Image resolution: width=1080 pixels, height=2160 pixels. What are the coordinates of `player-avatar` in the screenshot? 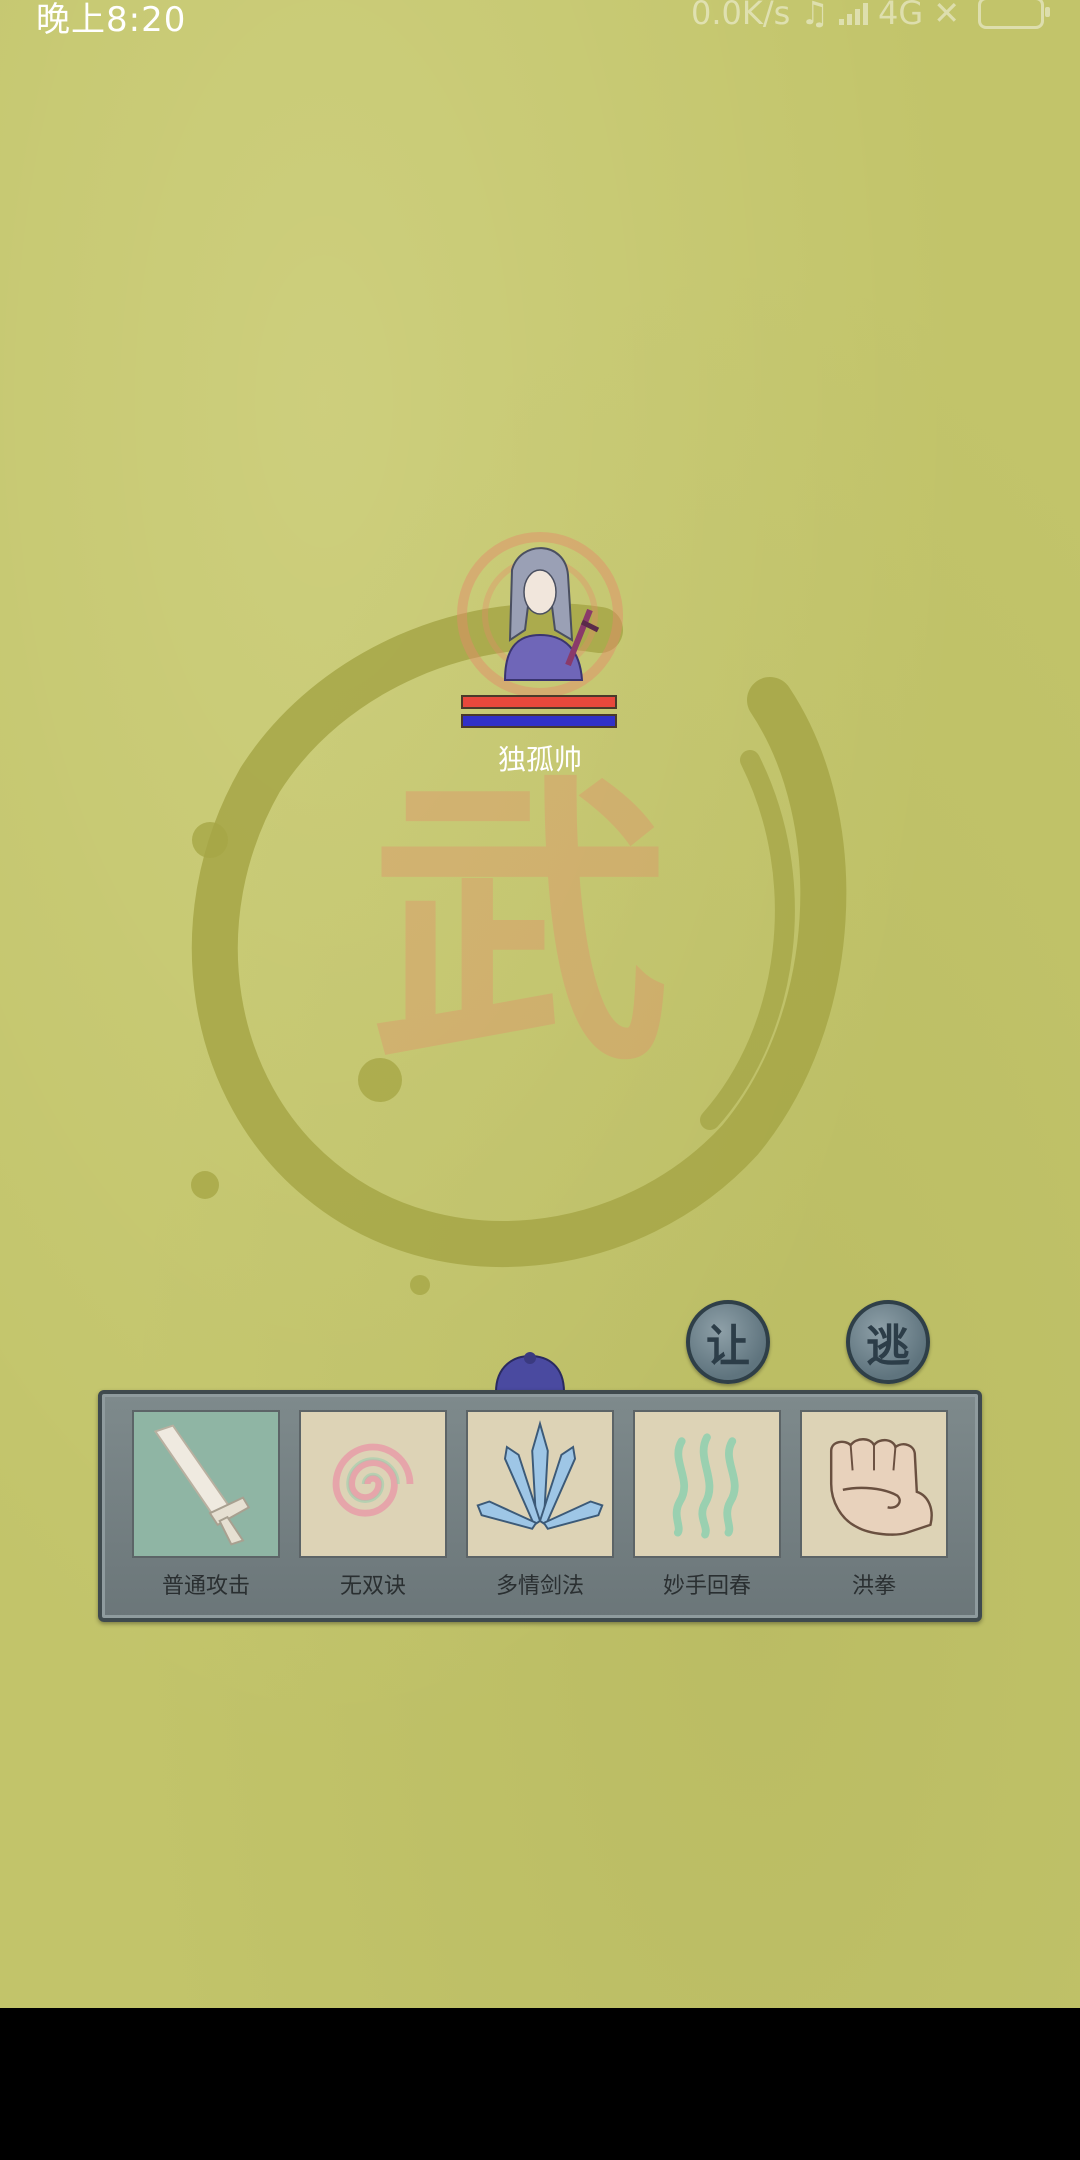 It's located at (530, 1372).